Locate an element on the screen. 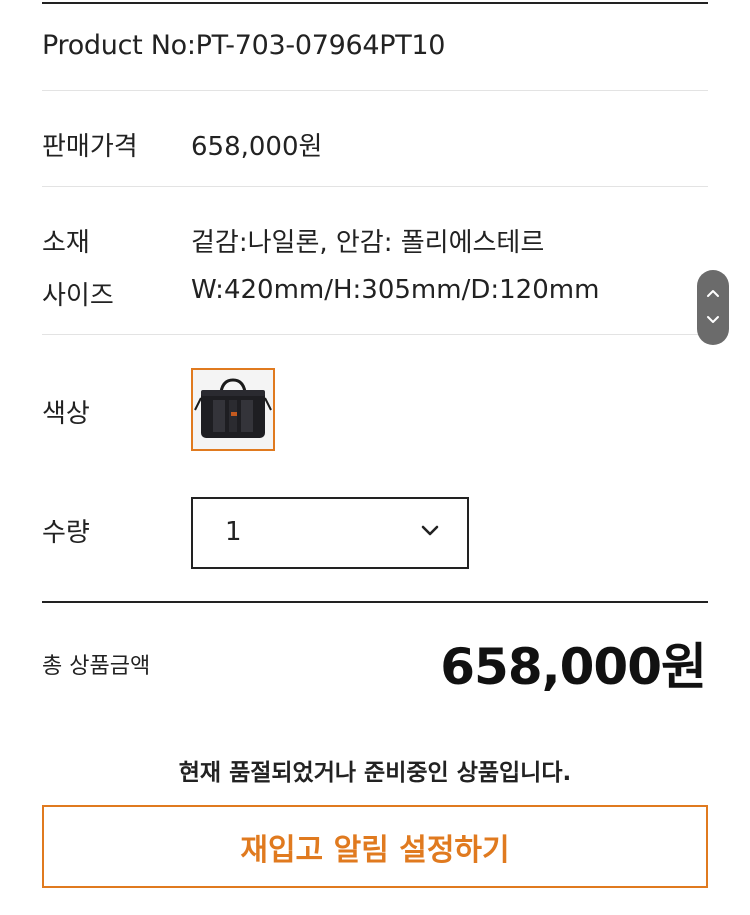 This screenshot has width=750, height=915. material-label: 소재 is located at coordinates (66, 243).